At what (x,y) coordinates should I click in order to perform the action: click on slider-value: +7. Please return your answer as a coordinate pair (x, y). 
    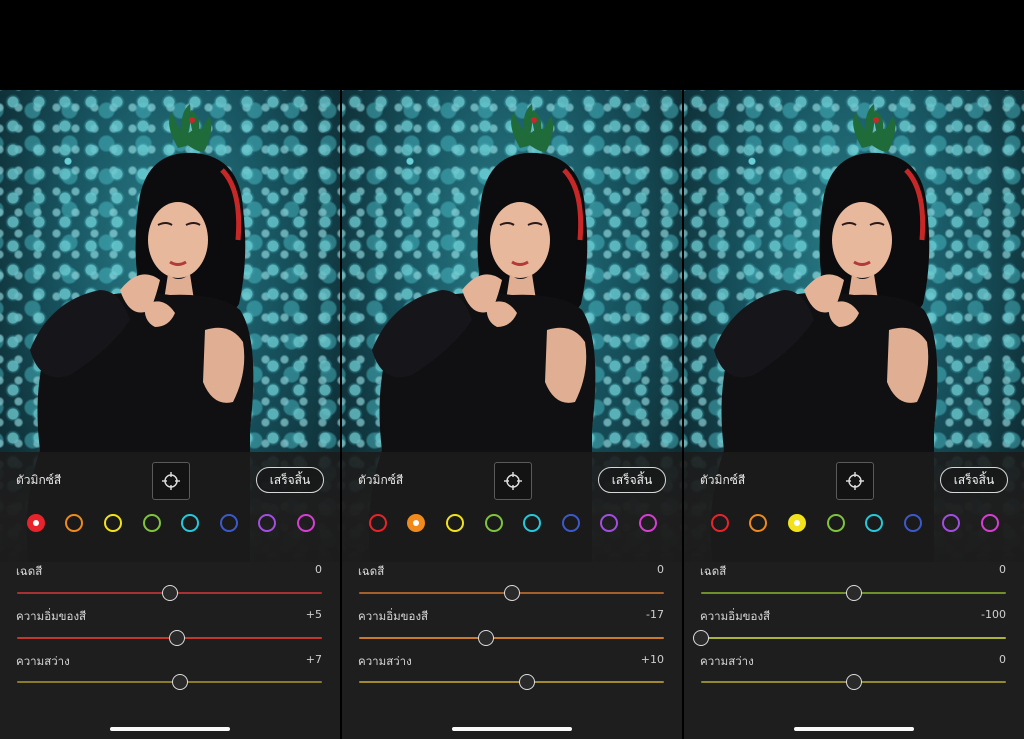
    Looking at the image, I should click on (313, 659).